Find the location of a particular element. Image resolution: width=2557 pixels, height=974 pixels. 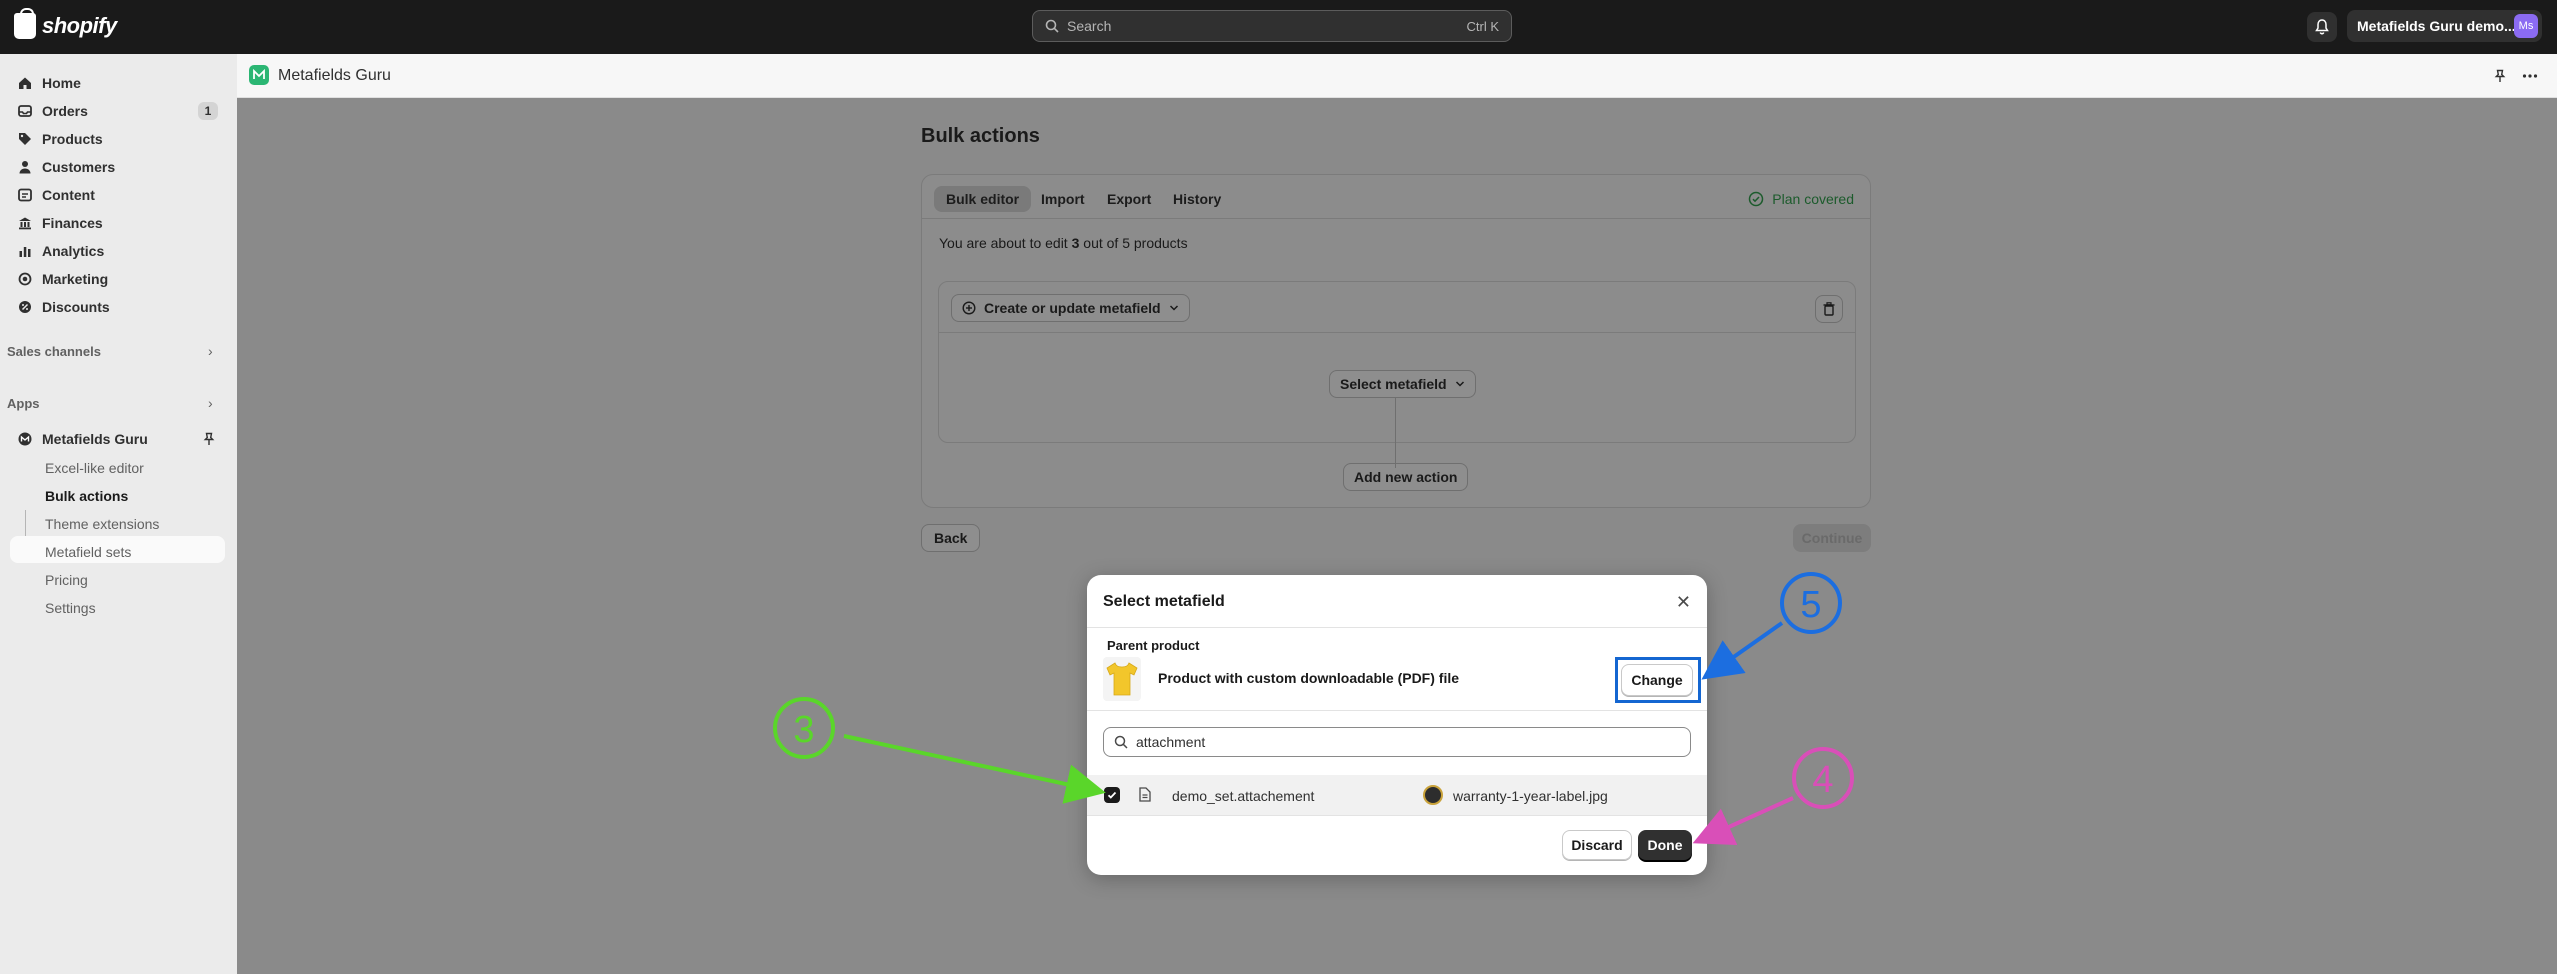

tab-export: Export is located at coordinates (1129, 199).